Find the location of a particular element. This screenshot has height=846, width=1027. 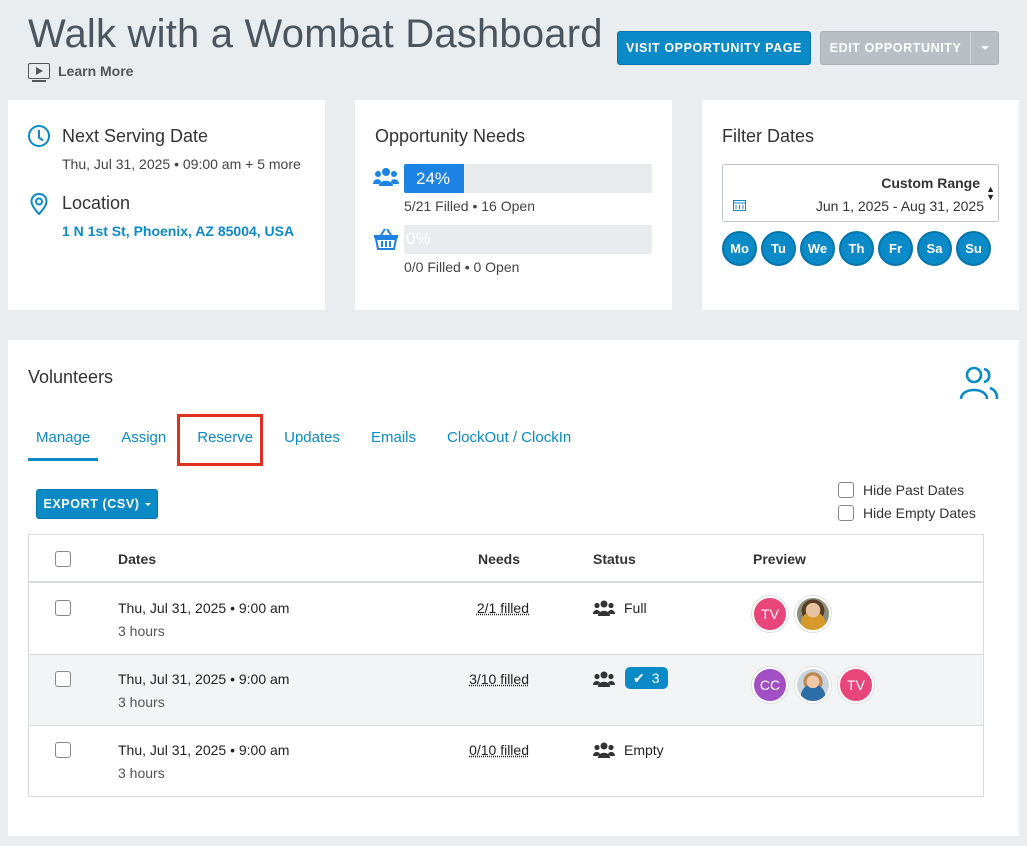

item-needs-percent: 0% is located at coordinates (418, 238).